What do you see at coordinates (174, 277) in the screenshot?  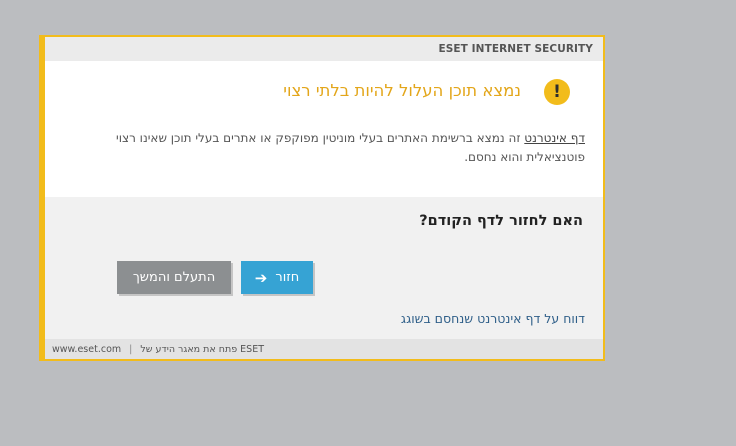 I see `ignore-and-continue-button: התעלם והמשך` at bounding box center [174, 277].